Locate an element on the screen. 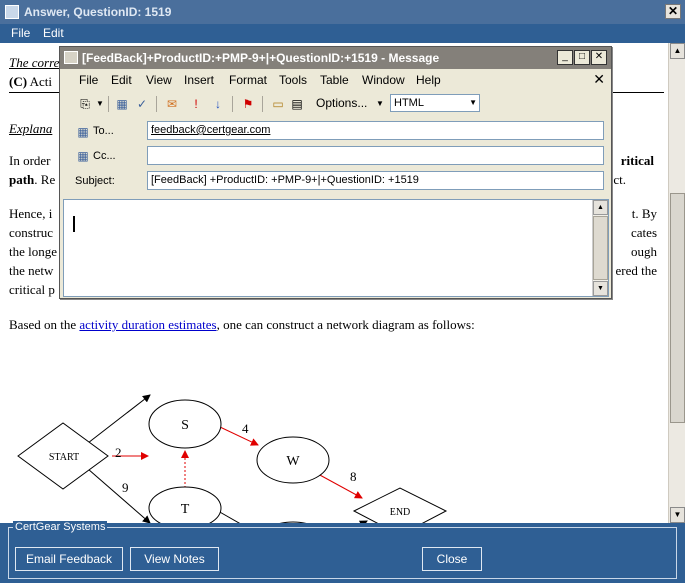  para1-bold-end: ritical is located at coordinates (637, 160).